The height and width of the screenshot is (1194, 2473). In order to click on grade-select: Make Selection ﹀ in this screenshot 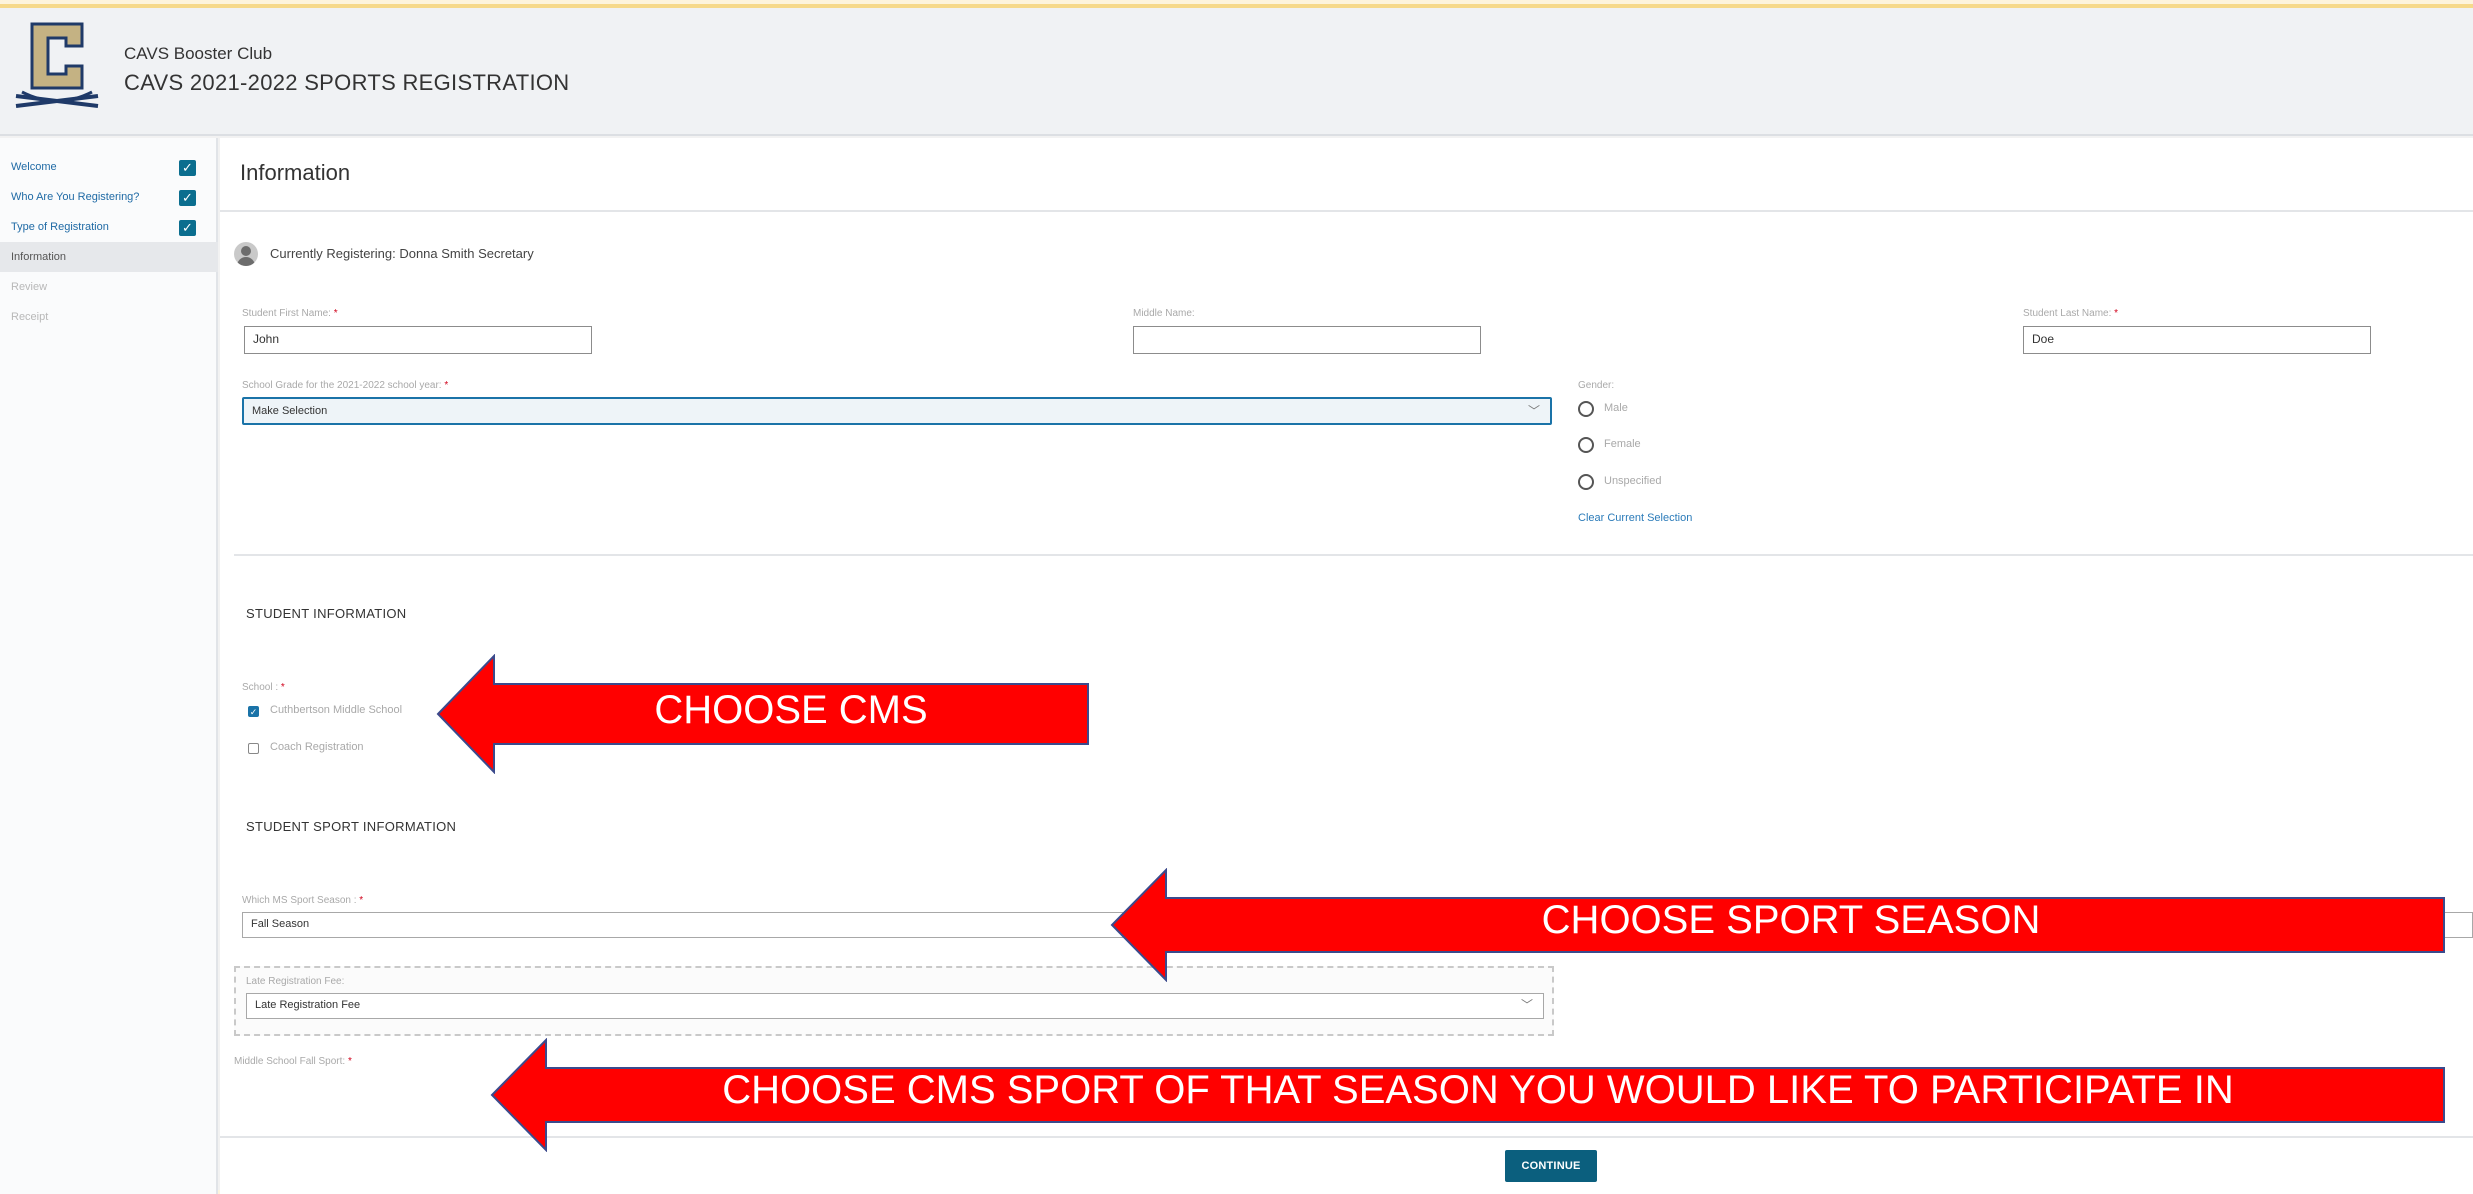, I will do `click(897, 411)`.